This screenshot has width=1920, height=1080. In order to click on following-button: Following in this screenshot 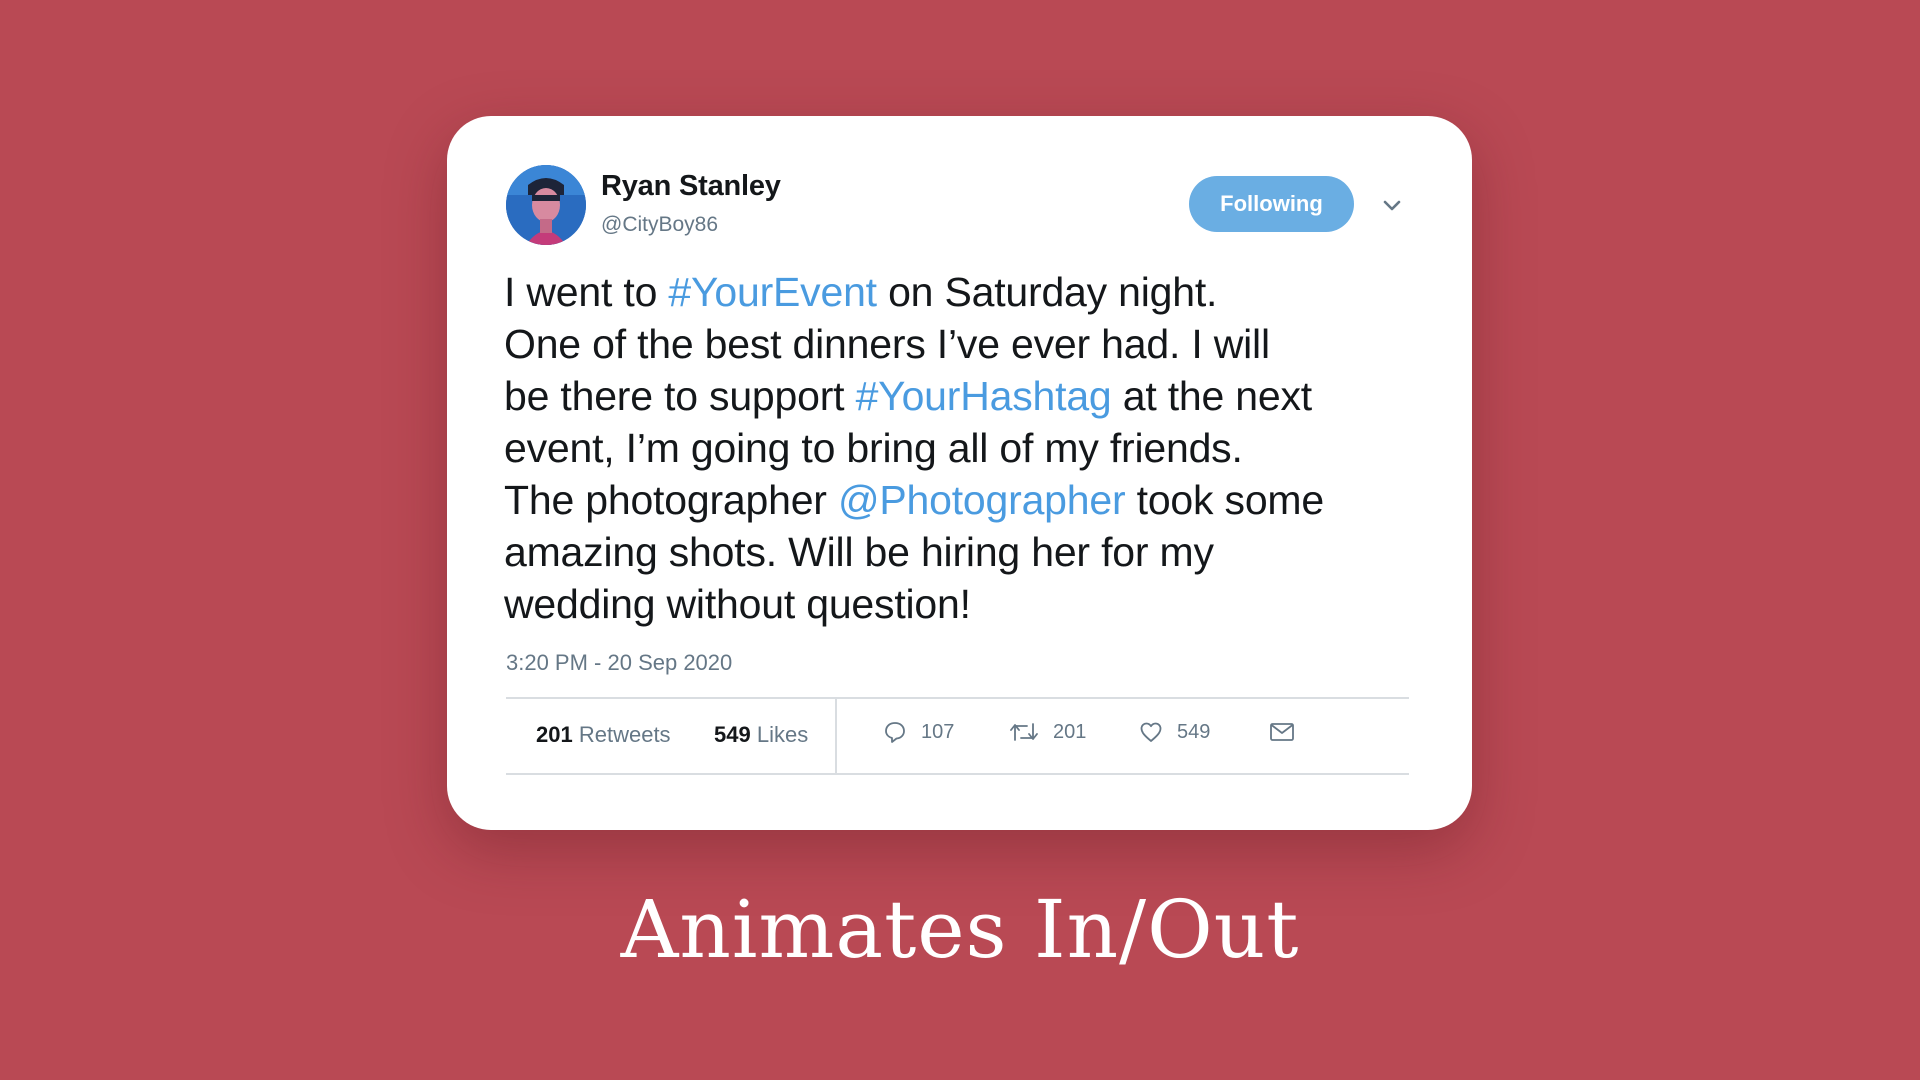, I will do `click(1271, 204)`.